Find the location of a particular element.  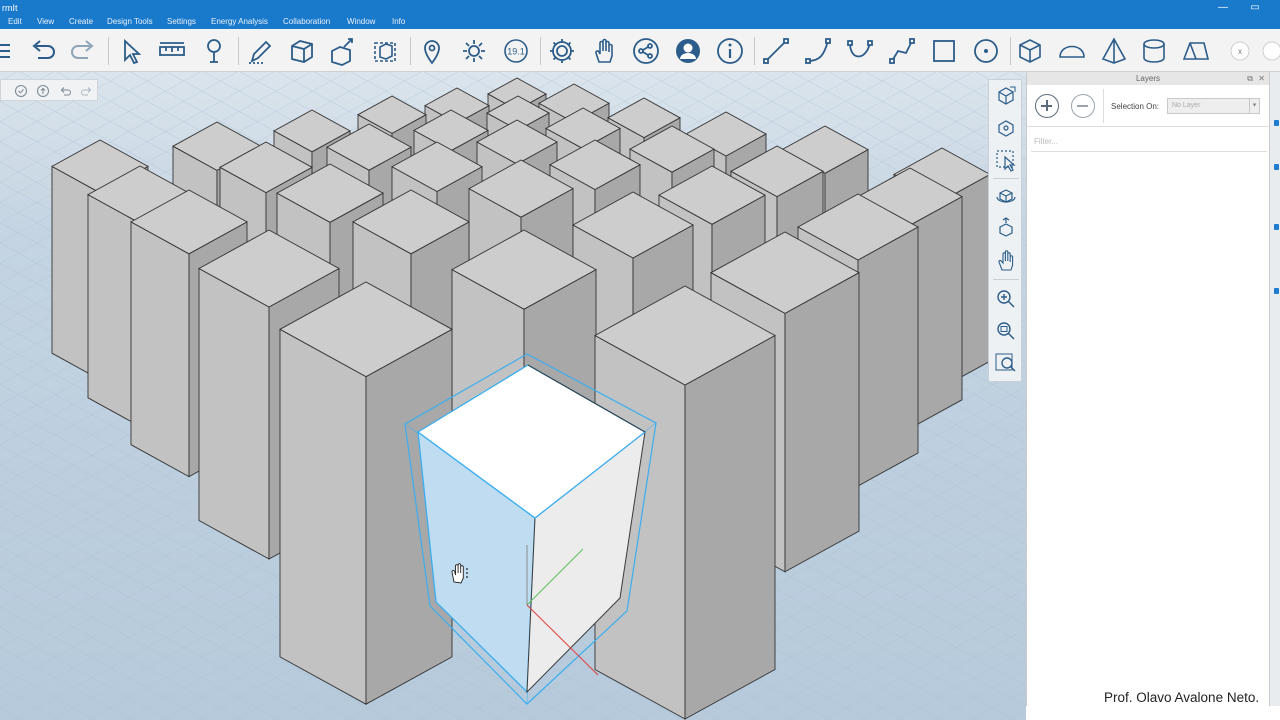

layer-select-value: No Layer is located at coordinates (1186, 105).